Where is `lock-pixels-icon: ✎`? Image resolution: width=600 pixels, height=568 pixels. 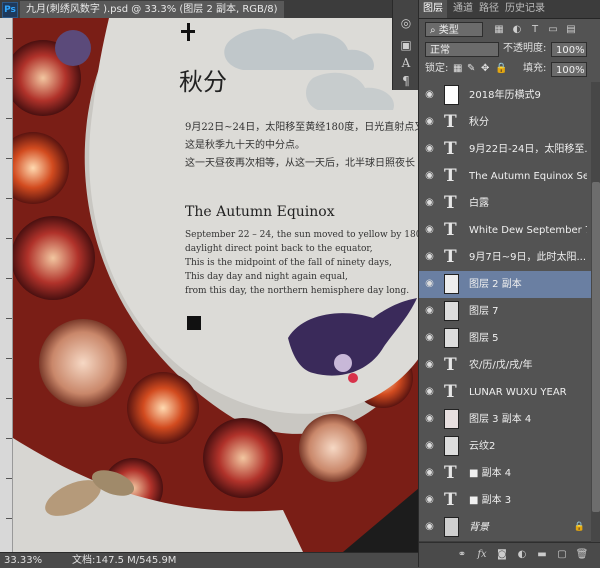 lock-pixels-icon: ✎ is located at coordinates (471, 69).